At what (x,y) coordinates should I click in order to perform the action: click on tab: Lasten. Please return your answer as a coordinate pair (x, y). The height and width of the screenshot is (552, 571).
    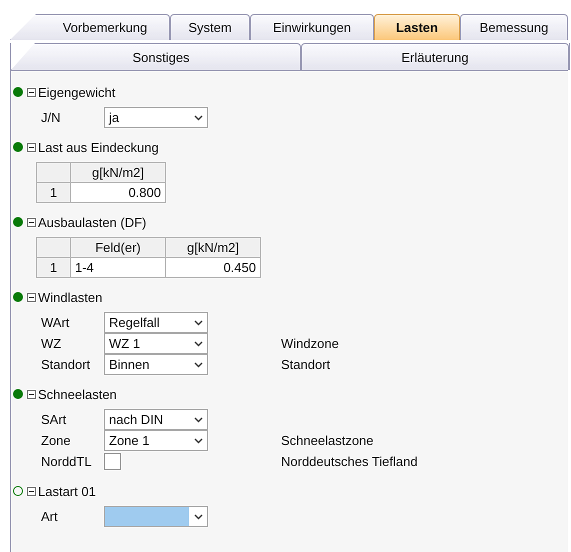
    Looking at the image, I should click on (417, 27).